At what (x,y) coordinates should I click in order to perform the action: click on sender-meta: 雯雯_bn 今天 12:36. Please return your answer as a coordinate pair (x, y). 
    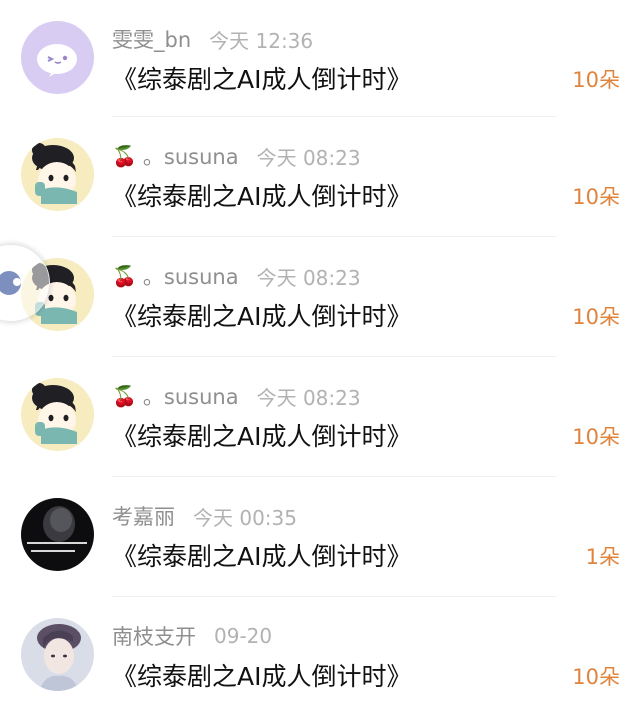
    Looking at the image, I should click on (212, 39).